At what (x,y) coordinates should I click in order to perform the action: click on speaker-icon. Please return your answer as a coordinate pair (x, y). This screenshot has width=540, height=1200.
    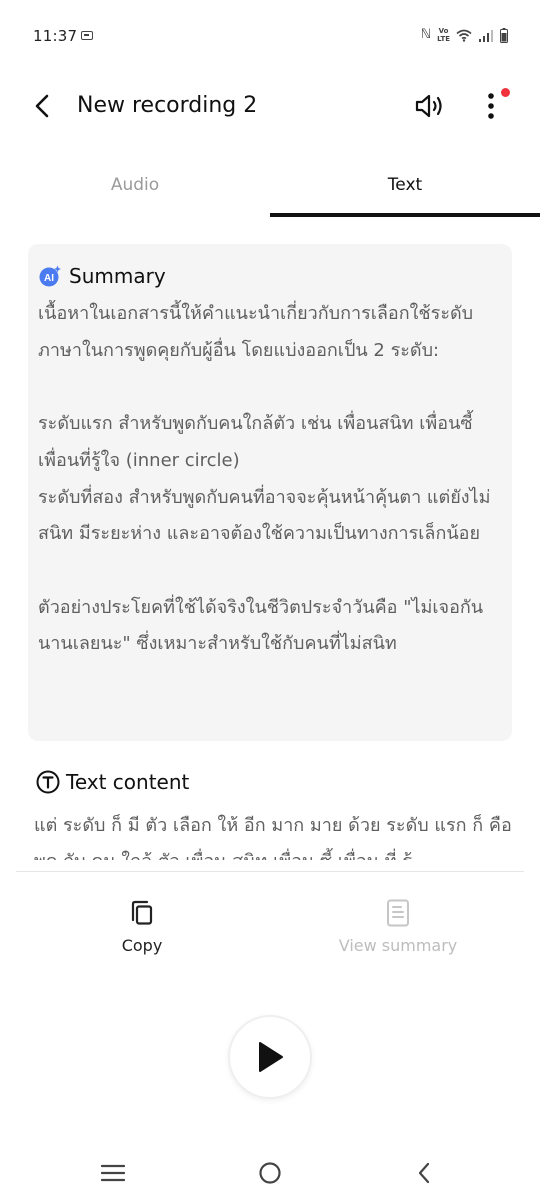
    Looking at the image, I should click on (428, 106).